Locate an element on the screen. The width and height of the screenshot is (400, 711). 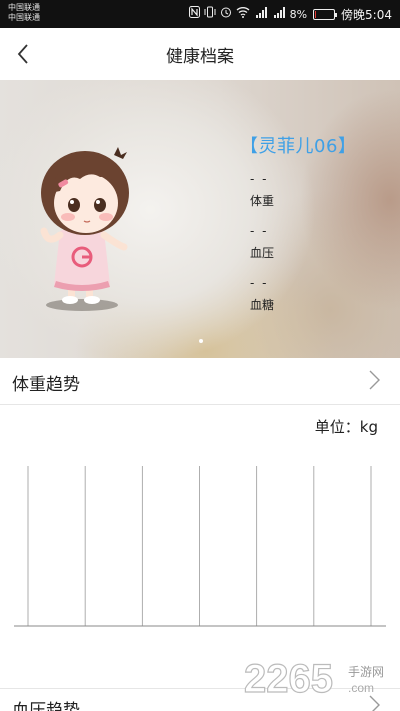
blood-sugar-label: 血糖 is located at coordinates (262, 305).